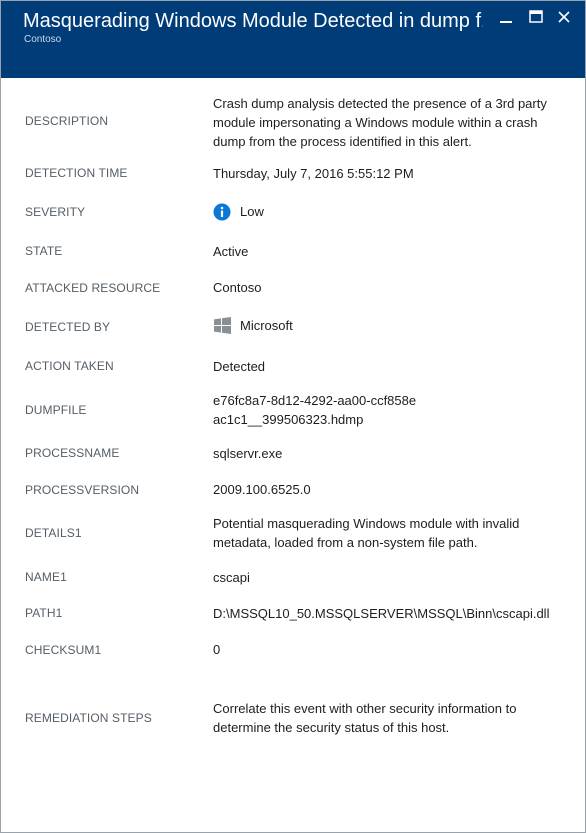  What do you see at coordinates (93, 288) in the screenshot?
I see `attacked-resource-label: ATTACKED RESOURCE` at bounding box center [93, 288].